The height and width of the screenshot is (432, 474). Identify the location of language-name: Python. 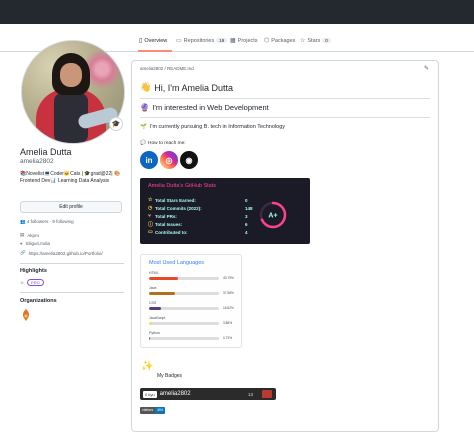
(154, 333).